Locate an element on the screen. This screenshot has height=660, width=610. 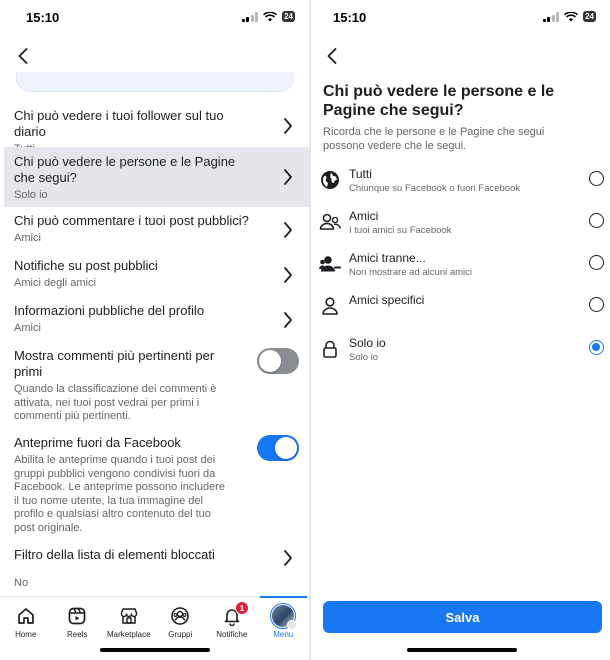
avatar is located at coordinates (285, 617).